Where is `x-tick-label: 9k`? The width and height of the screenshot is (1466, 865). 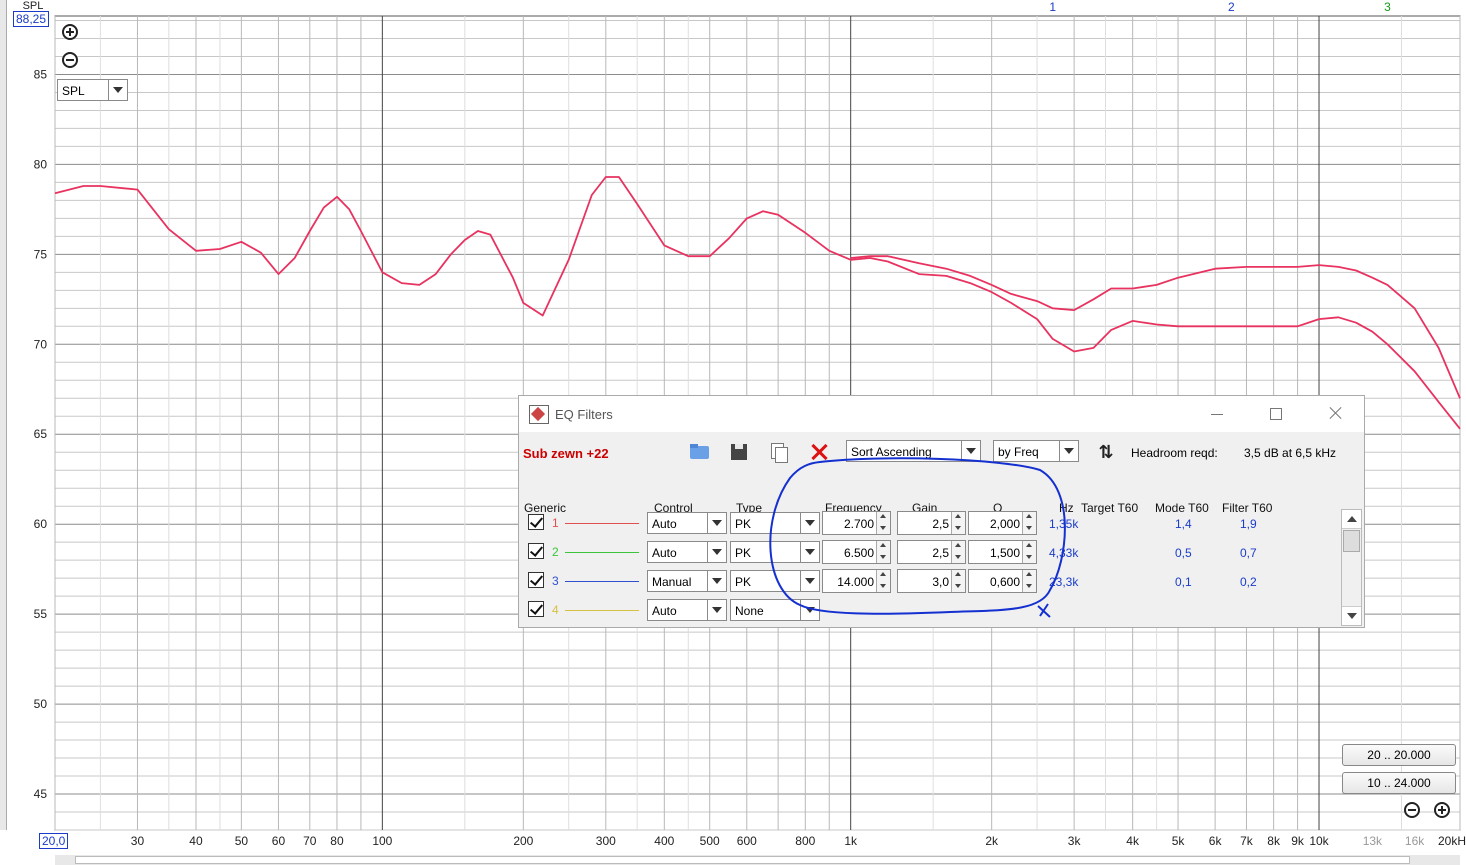 x-tick-label: 9k is located at coordinates (1298, 841).